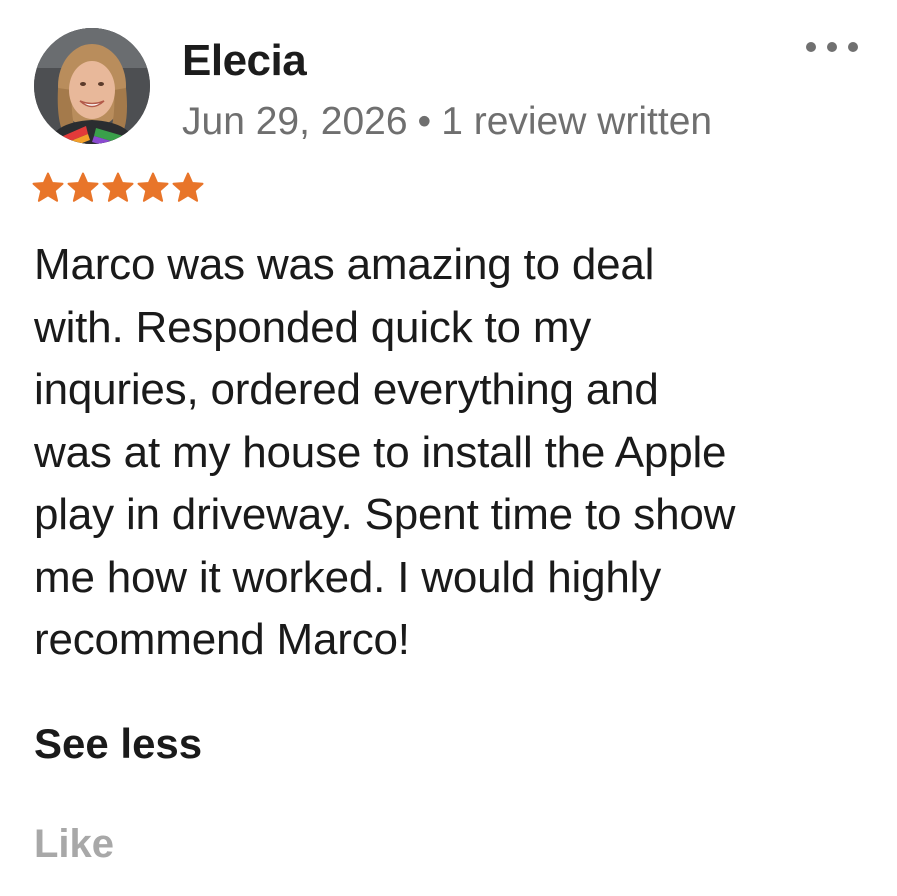 The width and height of the screenshot is (897, 896). Describe the element at coordinates (348, 577) in the screenshot. I see `review-text-line: me how it worked. I would highly` at that location.